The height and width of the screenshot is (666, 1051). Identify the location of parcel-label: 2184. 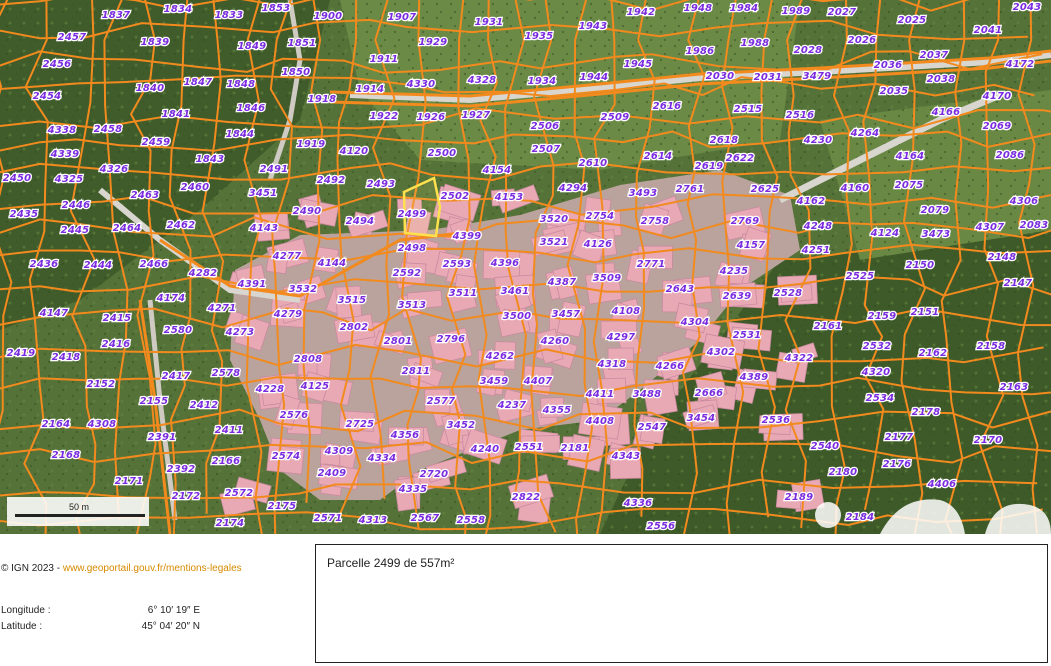
(859, 518).